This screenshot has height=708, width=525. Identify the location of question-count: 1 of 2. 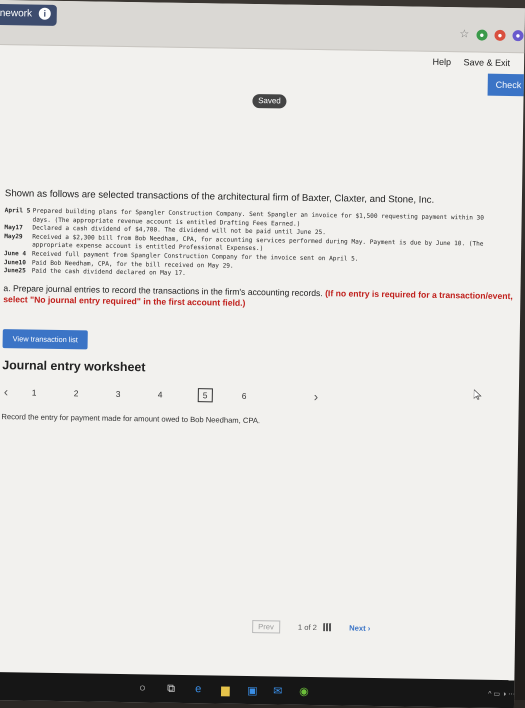
(307, 627).